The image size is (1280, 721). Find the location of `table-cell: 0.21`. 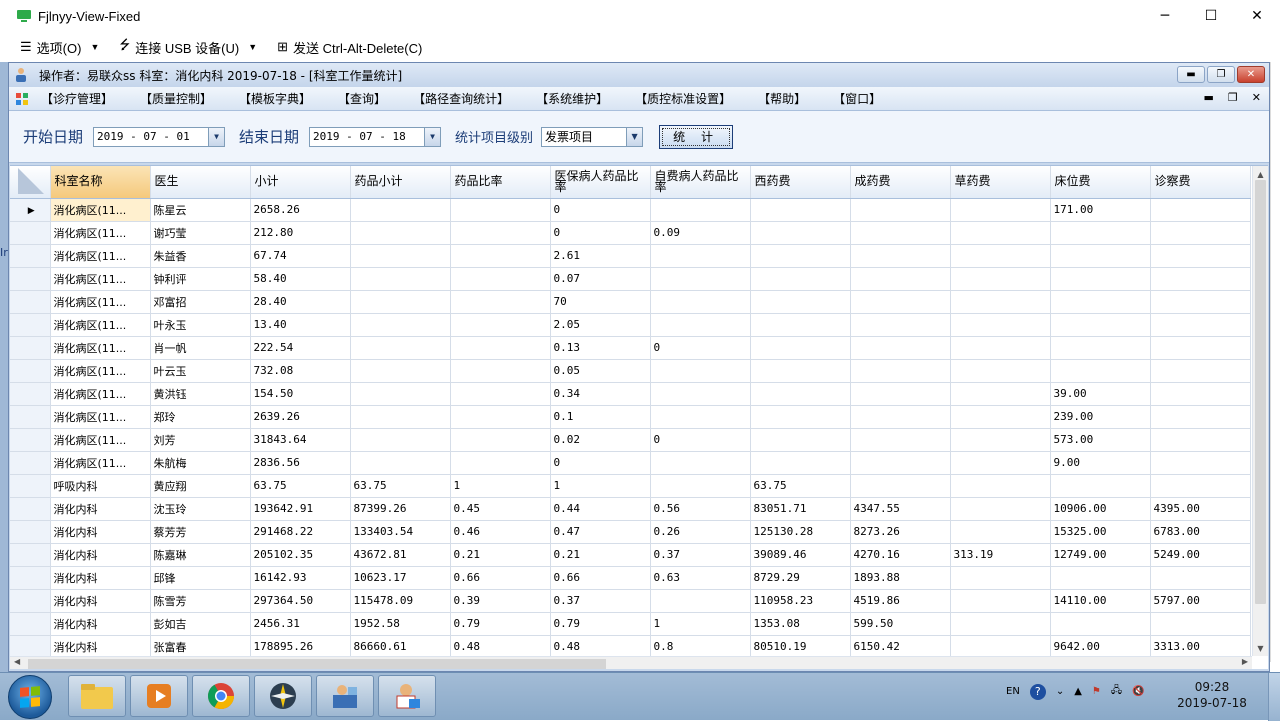

table-cell: 0.21 is located at coordinates (500, 555).